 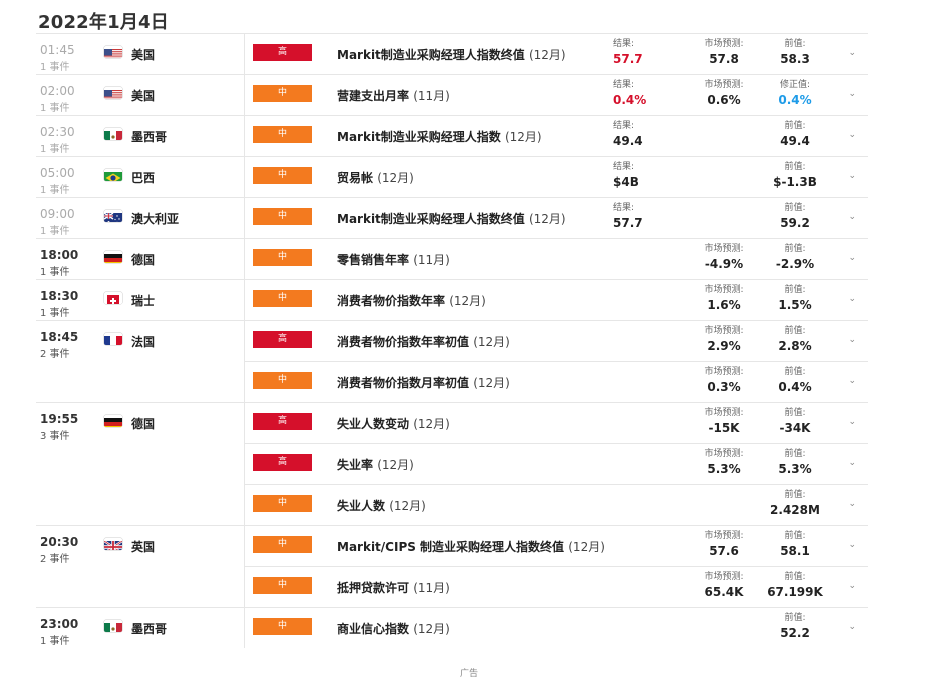 What do you see at coordinates (355, 178) in the screenshot?
I see `event-title: 贸易帐` at bounding box center [355, 178].